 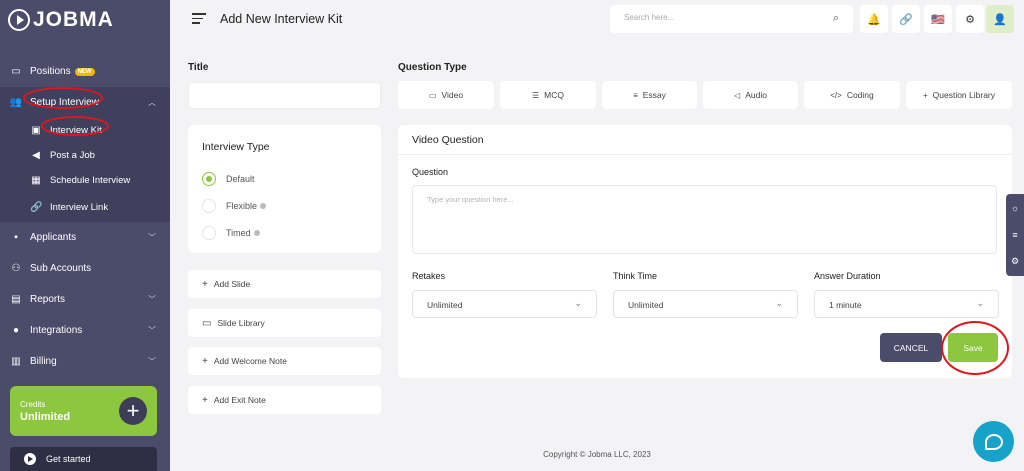 I want to click on logo-play-icon, so click(x=19, y=20).